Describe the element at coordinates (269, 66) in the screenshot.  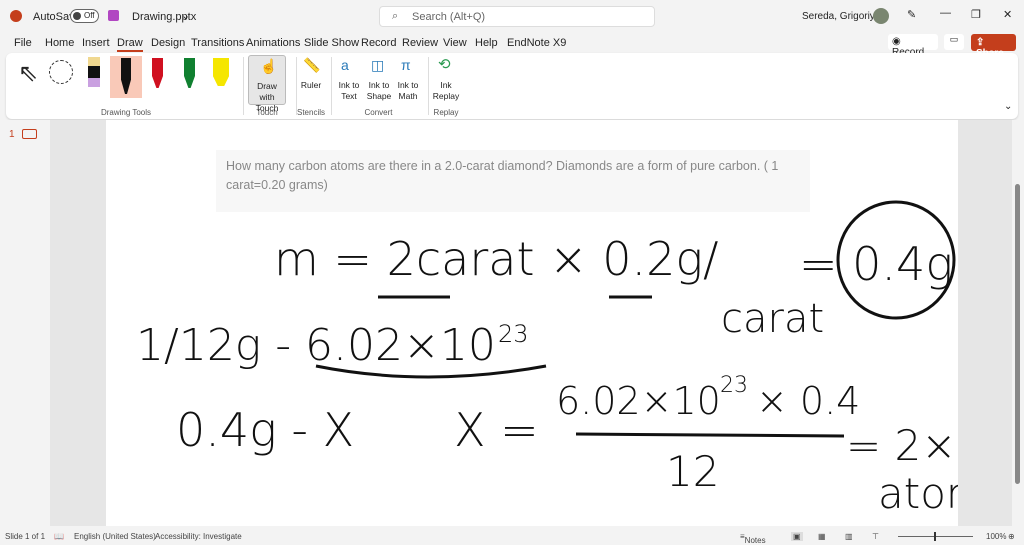
I see `touch-hand-icon: ☝` at that location.